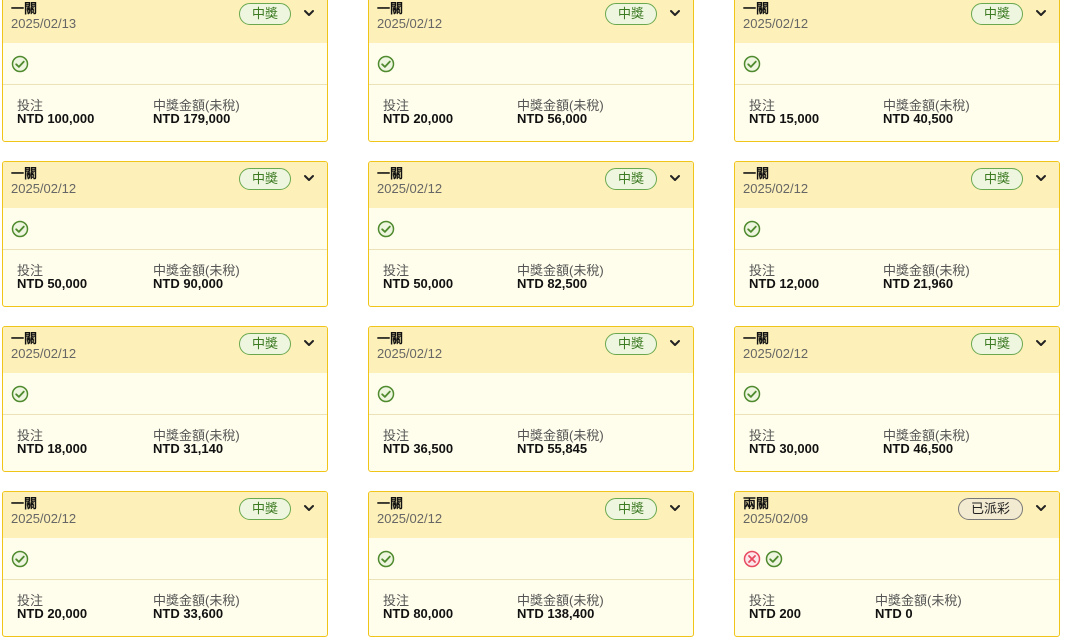 This screenshot has height=644, width=1080. What do you see at coordinates (556, 613) in the screenshot?
I see `payout-value: NTD 138,400` at bounding box center [556, 613].